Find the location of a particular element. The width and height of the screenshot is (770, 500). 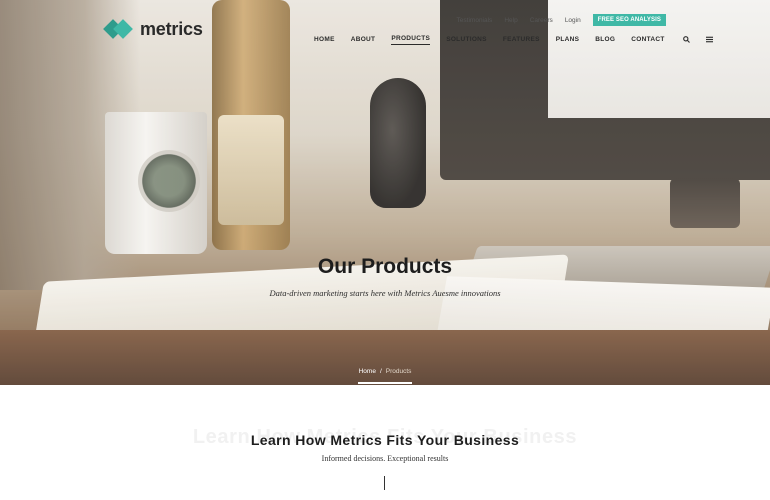

breadcrumb-current: Products is located at coordinates (398, 371).